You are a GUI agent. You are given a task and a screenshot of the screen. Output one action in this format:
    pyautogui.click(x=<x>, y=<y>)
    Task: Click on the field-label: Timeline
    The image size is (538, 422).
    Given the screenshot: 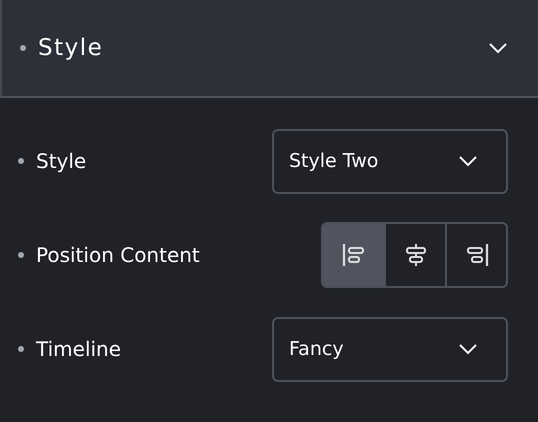 What is the action you would take?
    pyautogui.click(x=79, y=349)
    